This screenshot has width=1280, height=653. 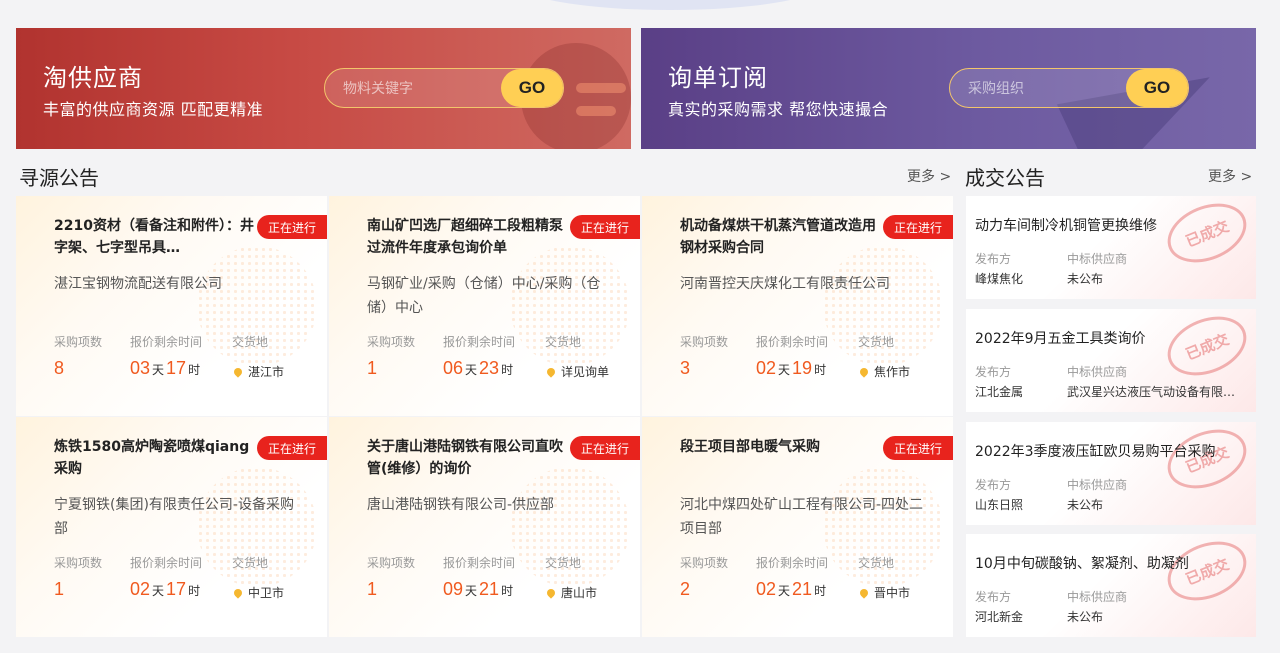 I want to click on banner-subtitle: 丰富的供应商资源 匹配更精准, so click(x=153, y=109).